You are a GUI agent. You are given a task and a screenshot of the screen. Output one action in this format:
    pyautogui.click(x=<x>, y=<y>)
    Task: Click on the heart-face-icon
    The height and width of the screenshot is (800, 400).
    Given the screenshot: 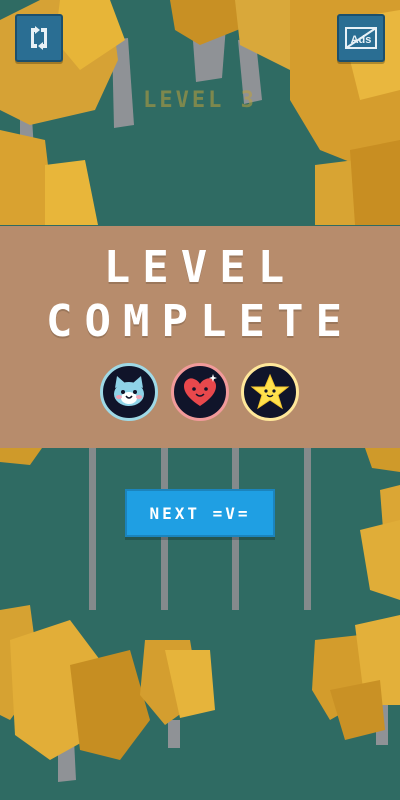 What is the action you would take?
    pyautogui.click(x=200, y=390)
    